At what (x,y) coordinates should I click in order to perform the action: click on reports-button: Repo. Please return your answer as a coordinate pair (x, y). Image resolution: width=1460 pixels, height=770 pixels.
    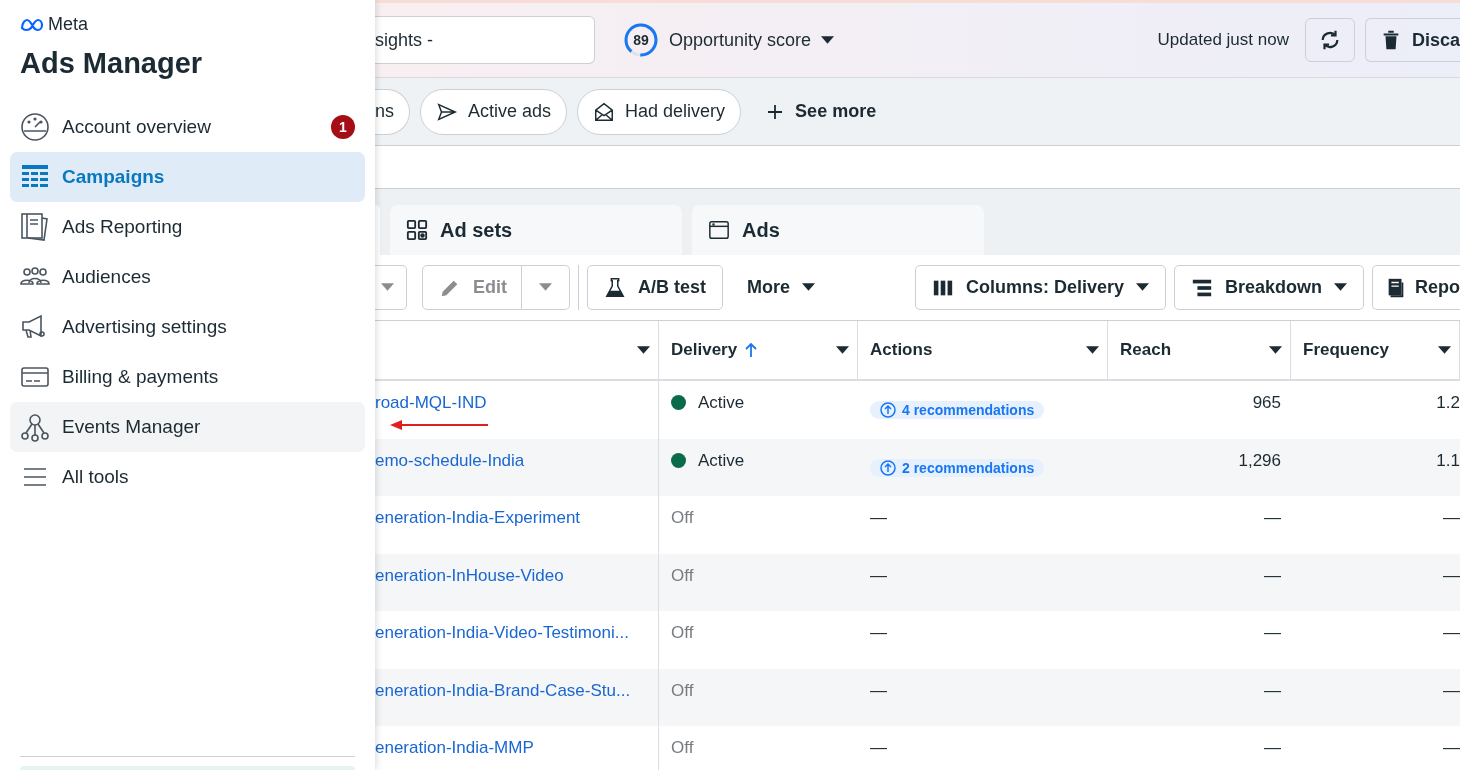
    Looking at the image, I should click on (1416, 287).